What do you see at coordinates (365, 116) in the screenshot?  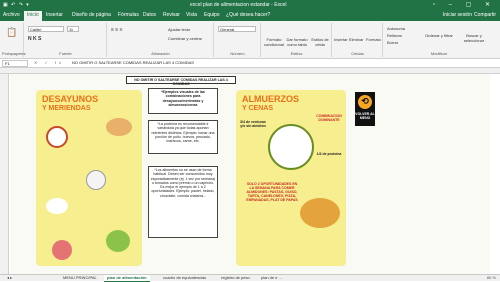 I see `volver-label: VOLVER AL MENÚ` at bounding box center [365, 116].